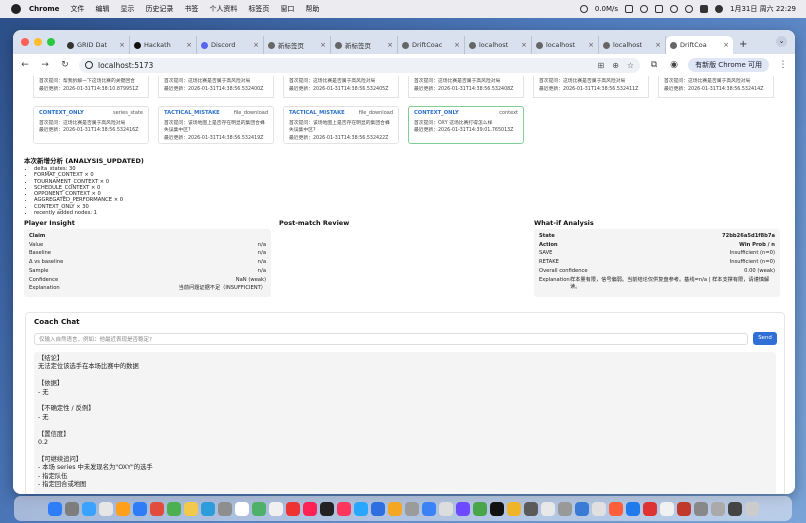 The image size is (806, 523). Describe the element at coordinates (763, 9) in the screenshot. I see `menubar-clock: 1月31日 周六 22:29` at that location.